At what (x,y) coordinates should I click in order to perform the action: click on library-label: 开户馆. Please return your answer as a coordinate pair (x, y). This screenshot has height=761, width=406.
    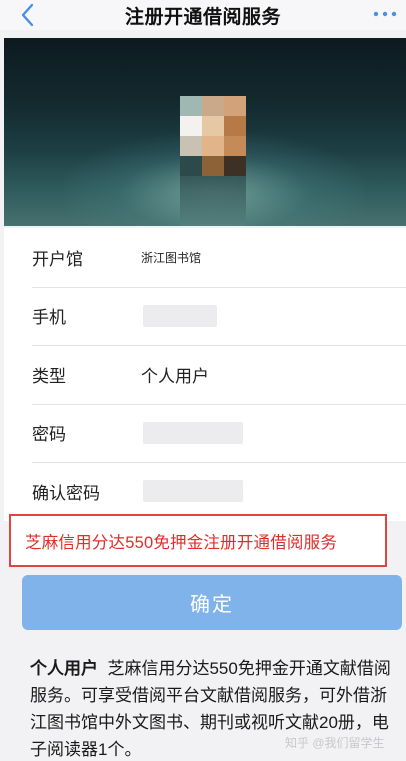
    Looking at the image, I should click on (57, 259).